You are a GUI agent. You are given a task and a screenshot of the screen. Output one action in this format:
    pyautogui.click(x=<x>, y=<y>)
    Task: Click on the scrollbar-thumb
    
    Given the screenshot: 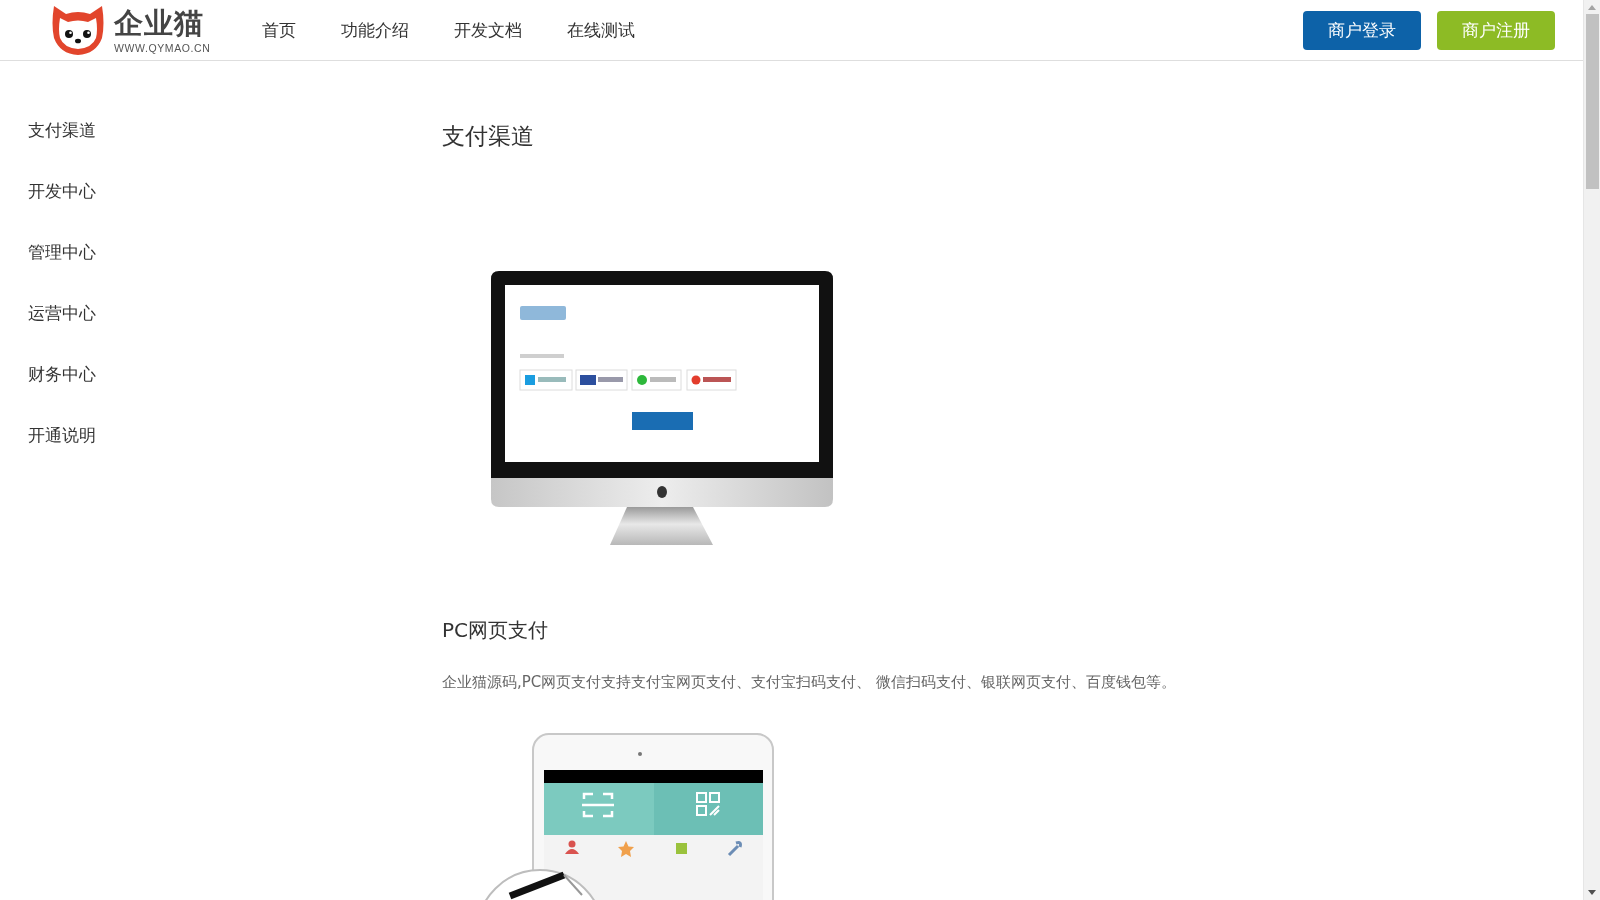 What is the action you would take?
    pyautogui.click(x=1592, y=101)
    